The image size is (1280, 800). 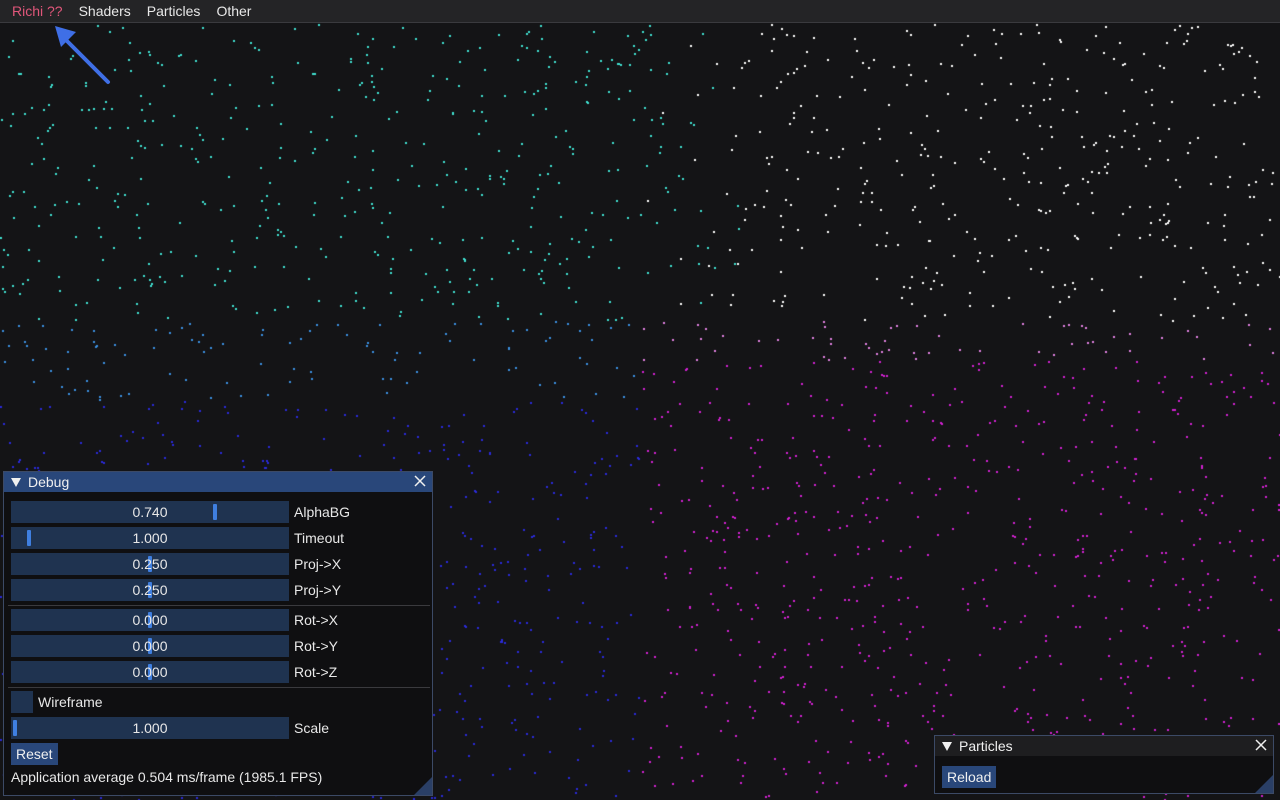 I want to click on timeout-slider: 1.000, so click(x=150, y=538).